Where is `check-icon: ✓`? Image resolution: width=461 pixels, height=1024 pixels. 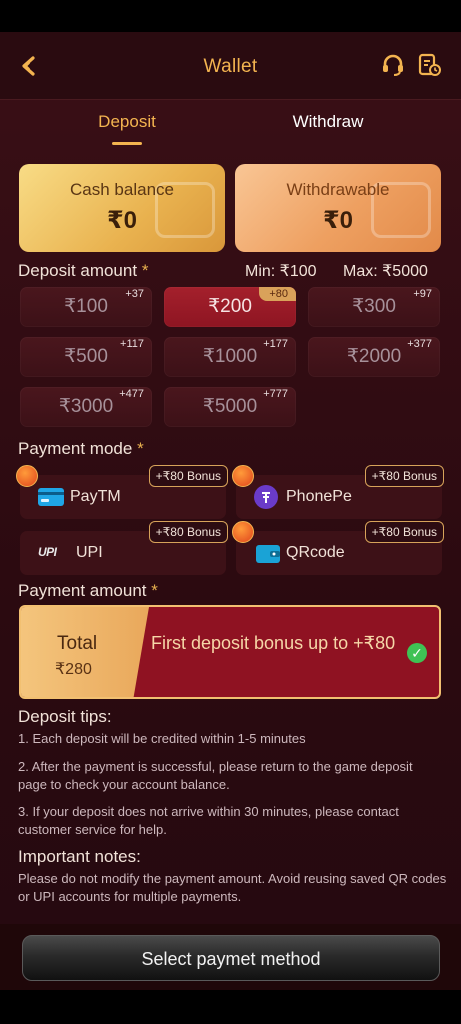
check-icon: ✓ is located at coordinates (417, 653).